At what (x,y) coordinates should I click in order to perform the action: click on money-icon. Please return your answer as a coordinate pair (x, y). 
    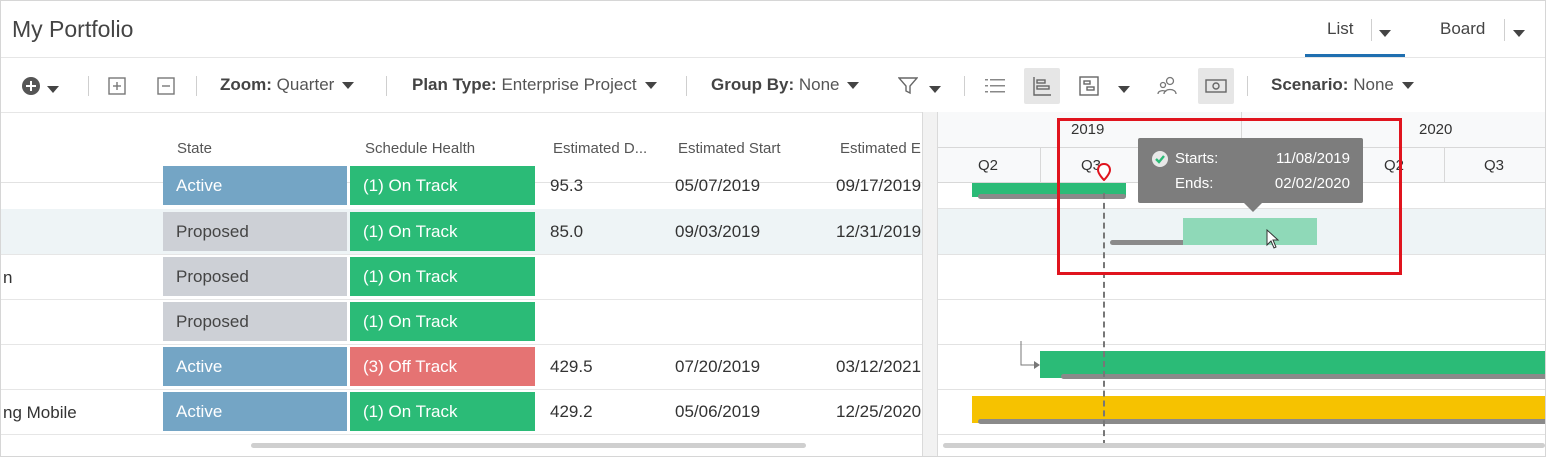
    Looking at the image, I should click on (1216, 86).